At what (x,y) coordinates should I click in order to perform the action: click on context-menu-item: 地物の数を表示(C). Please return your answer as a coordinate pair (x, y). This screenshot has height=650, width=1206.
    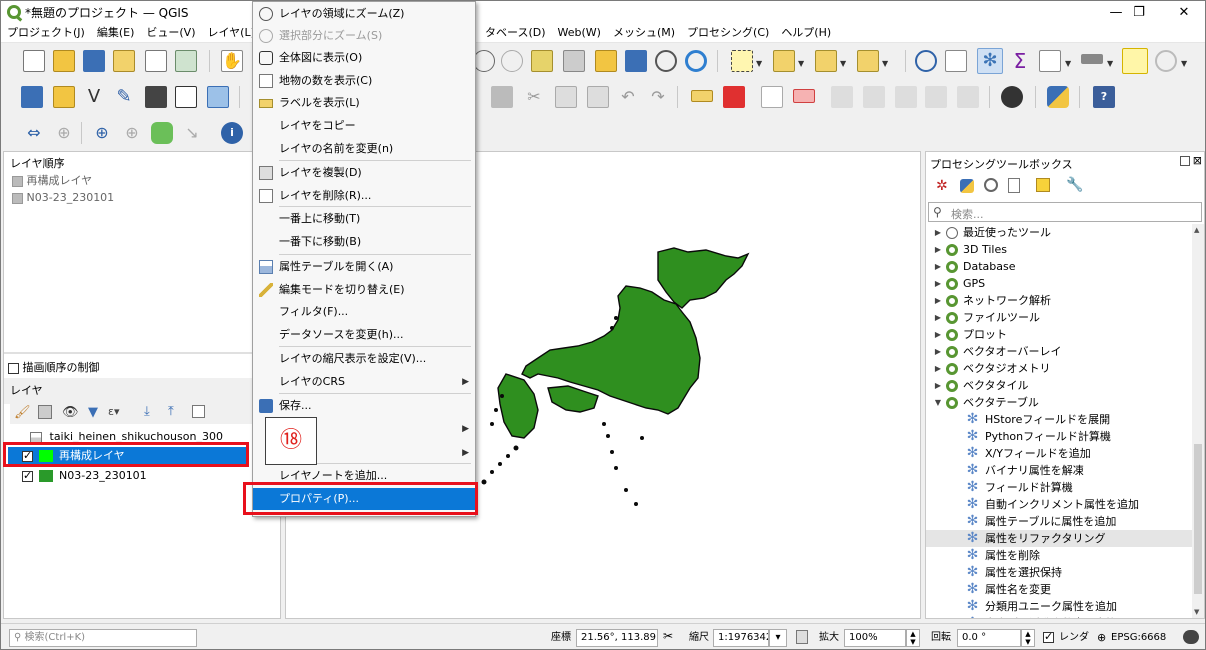
    Looking at the image, I should click on (364, 81).